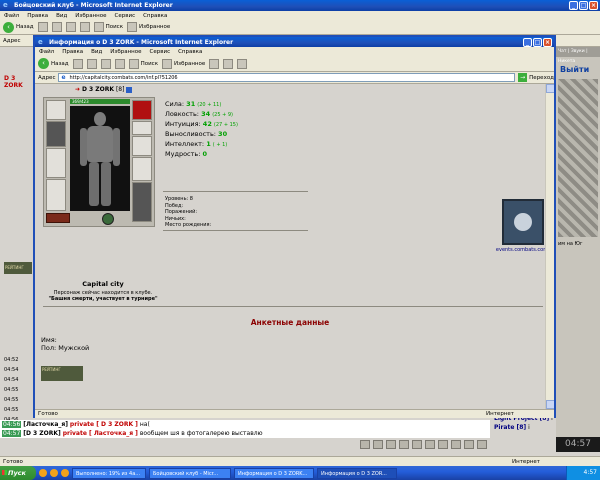  What do you see at coordinates (103, 284) in the screenshot?
I see `city-name: Capital city` at bounding box center [103, 284].